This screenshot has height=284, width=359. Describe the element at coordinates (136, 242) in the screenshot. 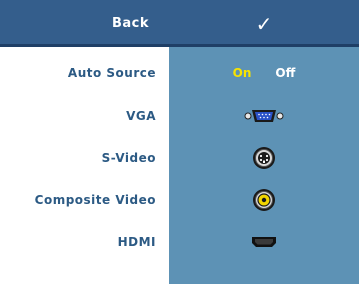

I see `source-label-hdmi: HDMI` at that location.